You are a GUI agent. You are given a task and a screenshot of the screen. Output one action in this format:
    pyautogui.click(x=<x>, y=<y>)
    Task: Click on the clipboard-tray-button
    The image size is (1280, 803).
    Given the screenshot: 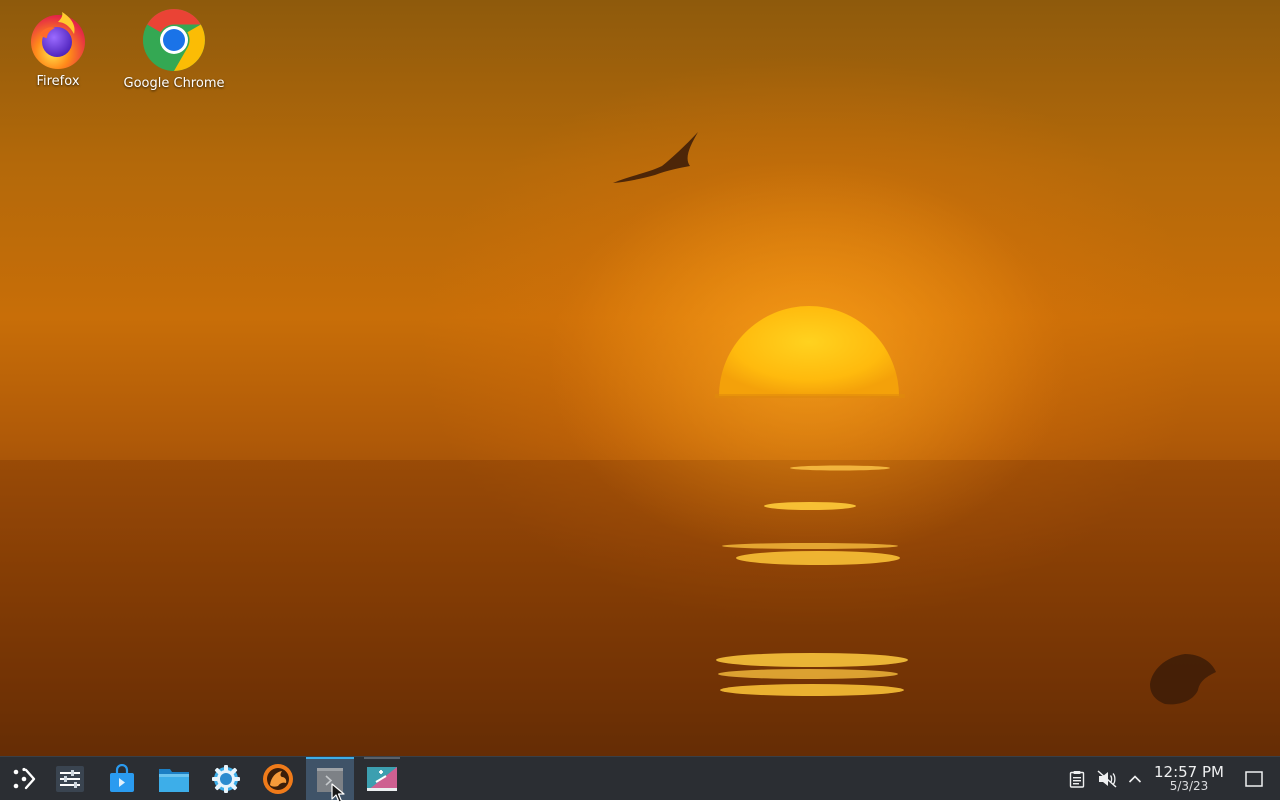 What is the action you would take?
    pyautogui.click(x=1077, y=778)
    